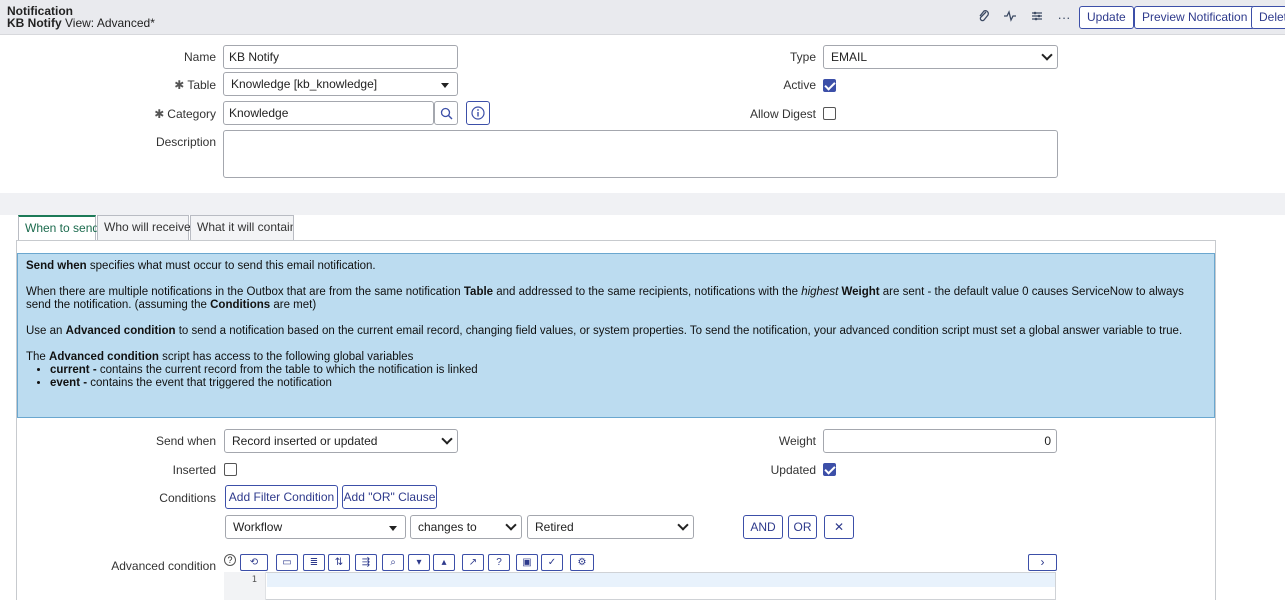  What do you see at coordinates (444, 562) in the screenshot?
I see `find-previous-icon: ▴` at bounding box center [444, 562].